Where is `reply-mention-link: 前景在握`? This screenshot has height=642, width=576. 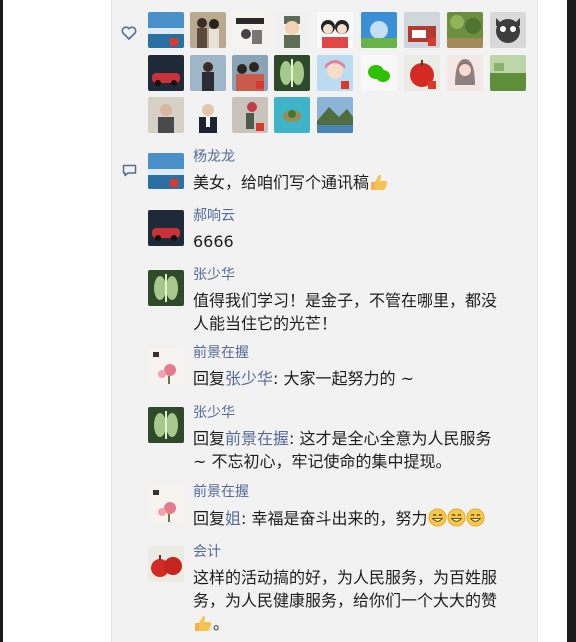 reply-mention-link: 前景在握 is located at coordinates (257, 438).